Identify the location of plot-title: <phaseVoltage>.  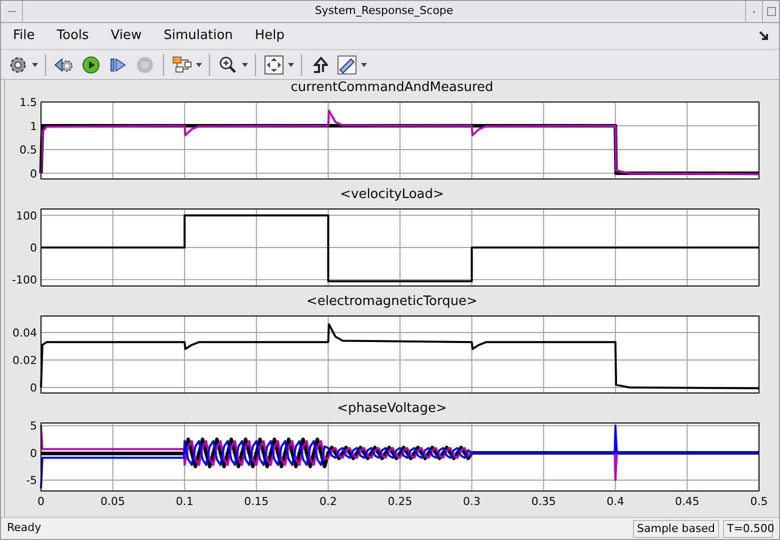
(392, 409).